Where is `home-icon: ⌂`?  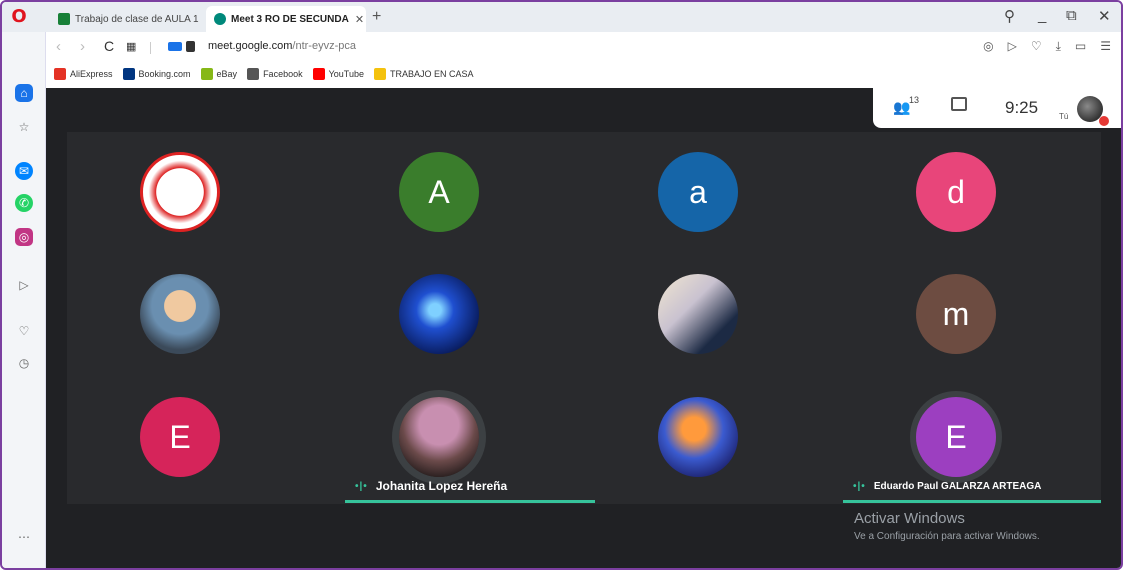
home-icon: ⌂ is located at coordinates (24, 93).